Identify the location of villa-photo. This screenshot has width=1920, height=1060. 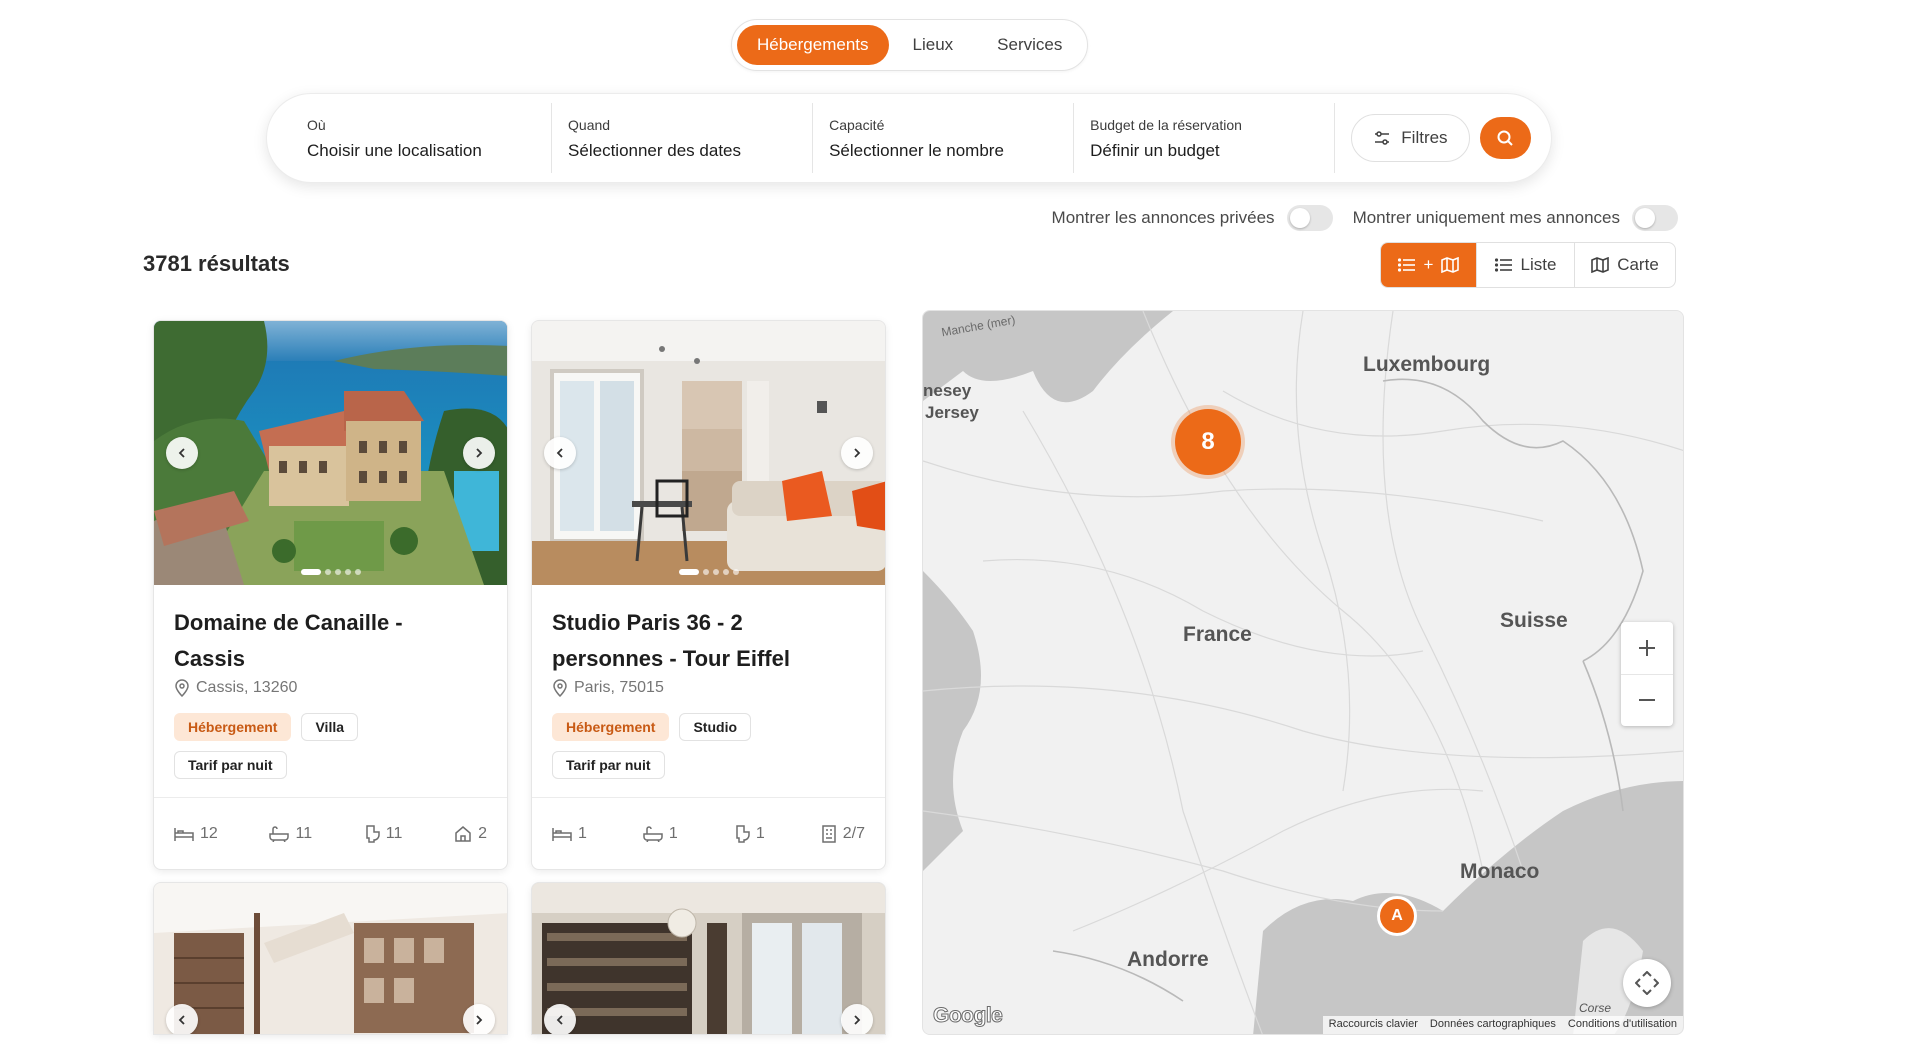
(330, 453).